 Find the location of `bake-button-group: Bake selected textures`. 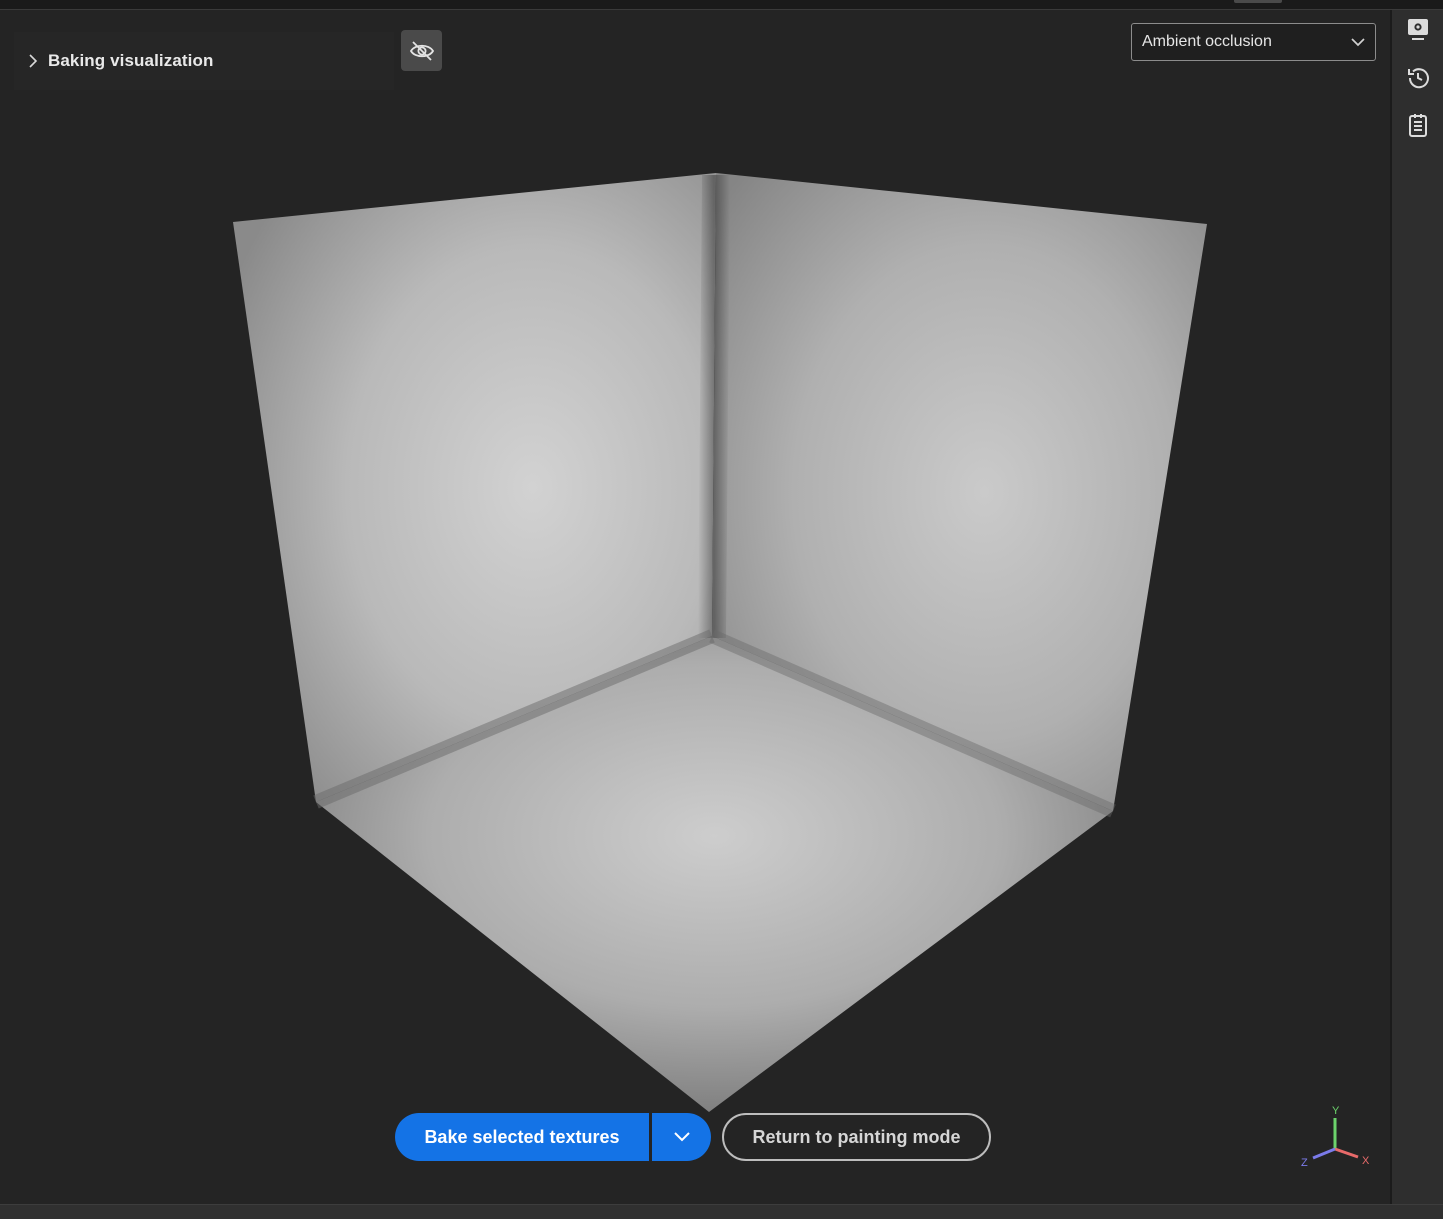

bake-button-group: Bake selected textures is located at coordinates (553, 1137).